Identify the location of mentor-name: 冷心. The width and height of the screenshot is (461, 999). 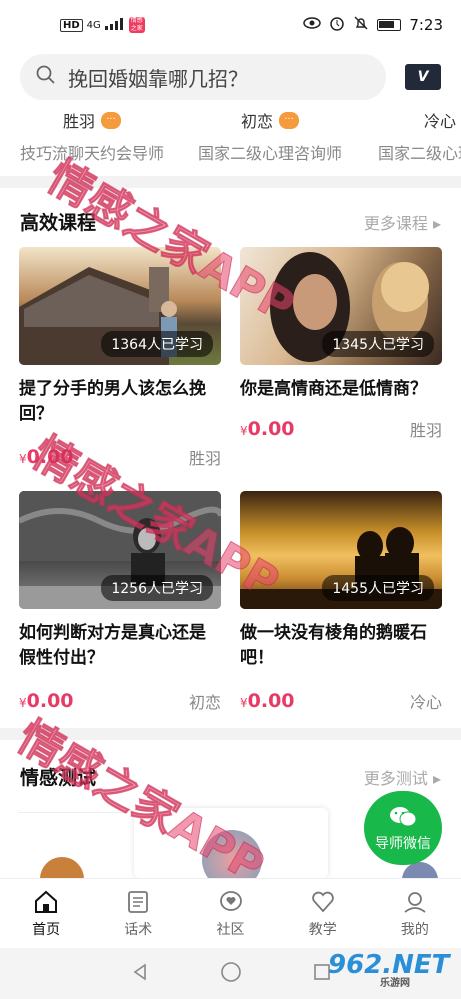
(440, 121).